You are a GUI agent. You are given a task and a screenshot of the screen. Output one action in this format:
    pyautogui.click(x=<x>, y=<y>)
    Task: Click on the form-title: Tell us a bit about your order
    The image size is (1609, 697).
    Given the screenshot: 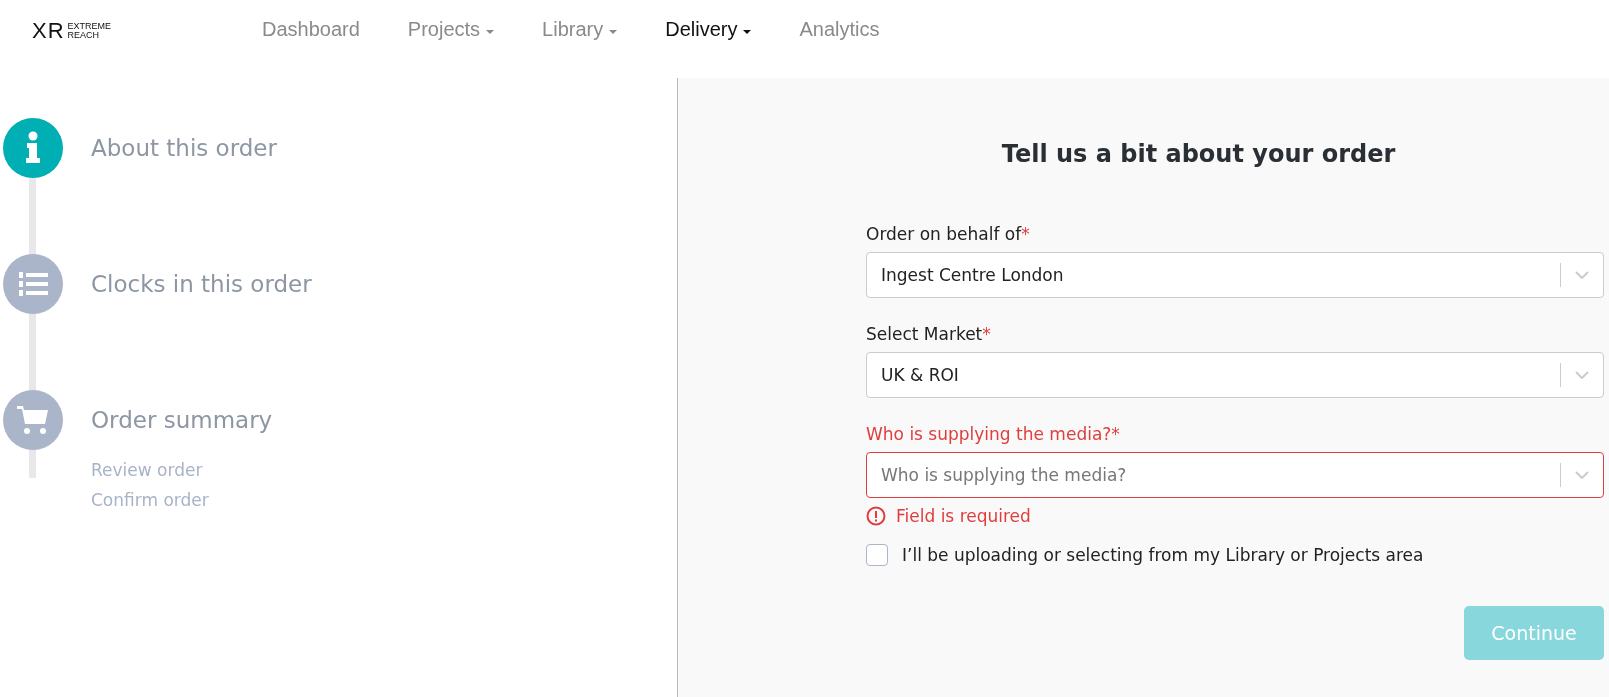 What is the action you would take?
    pyautogui.click(x=1198, y=154)
    